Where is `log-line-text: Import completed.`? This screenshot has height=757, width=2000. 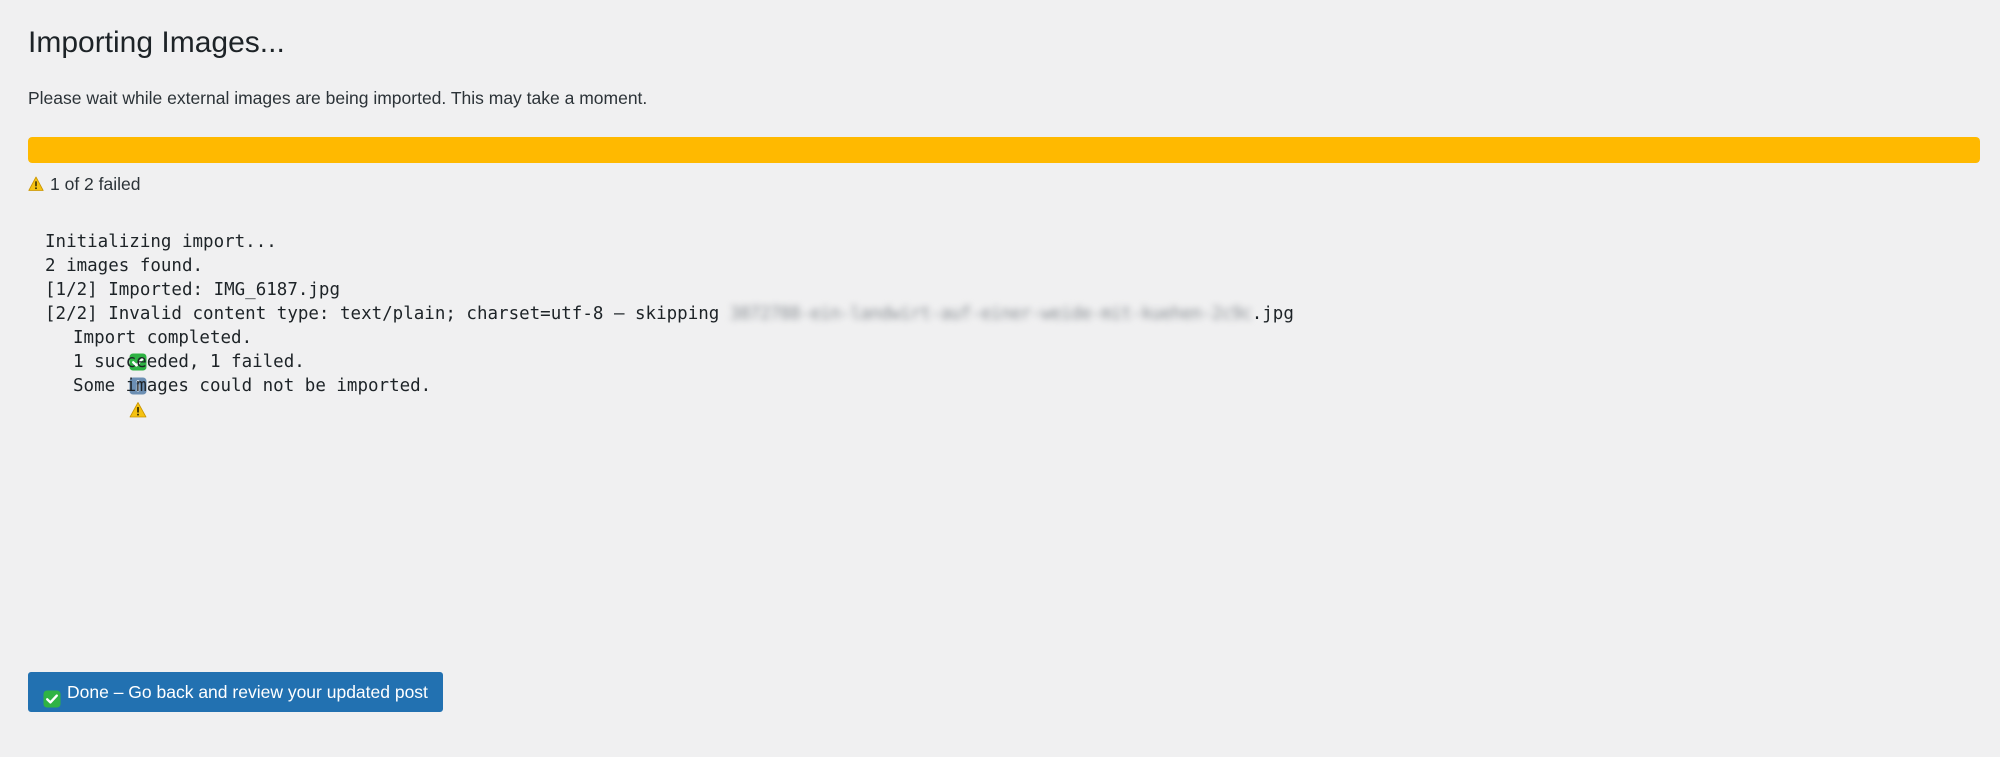 log-line-text: Import completed. is located at coordinates (163, 338).